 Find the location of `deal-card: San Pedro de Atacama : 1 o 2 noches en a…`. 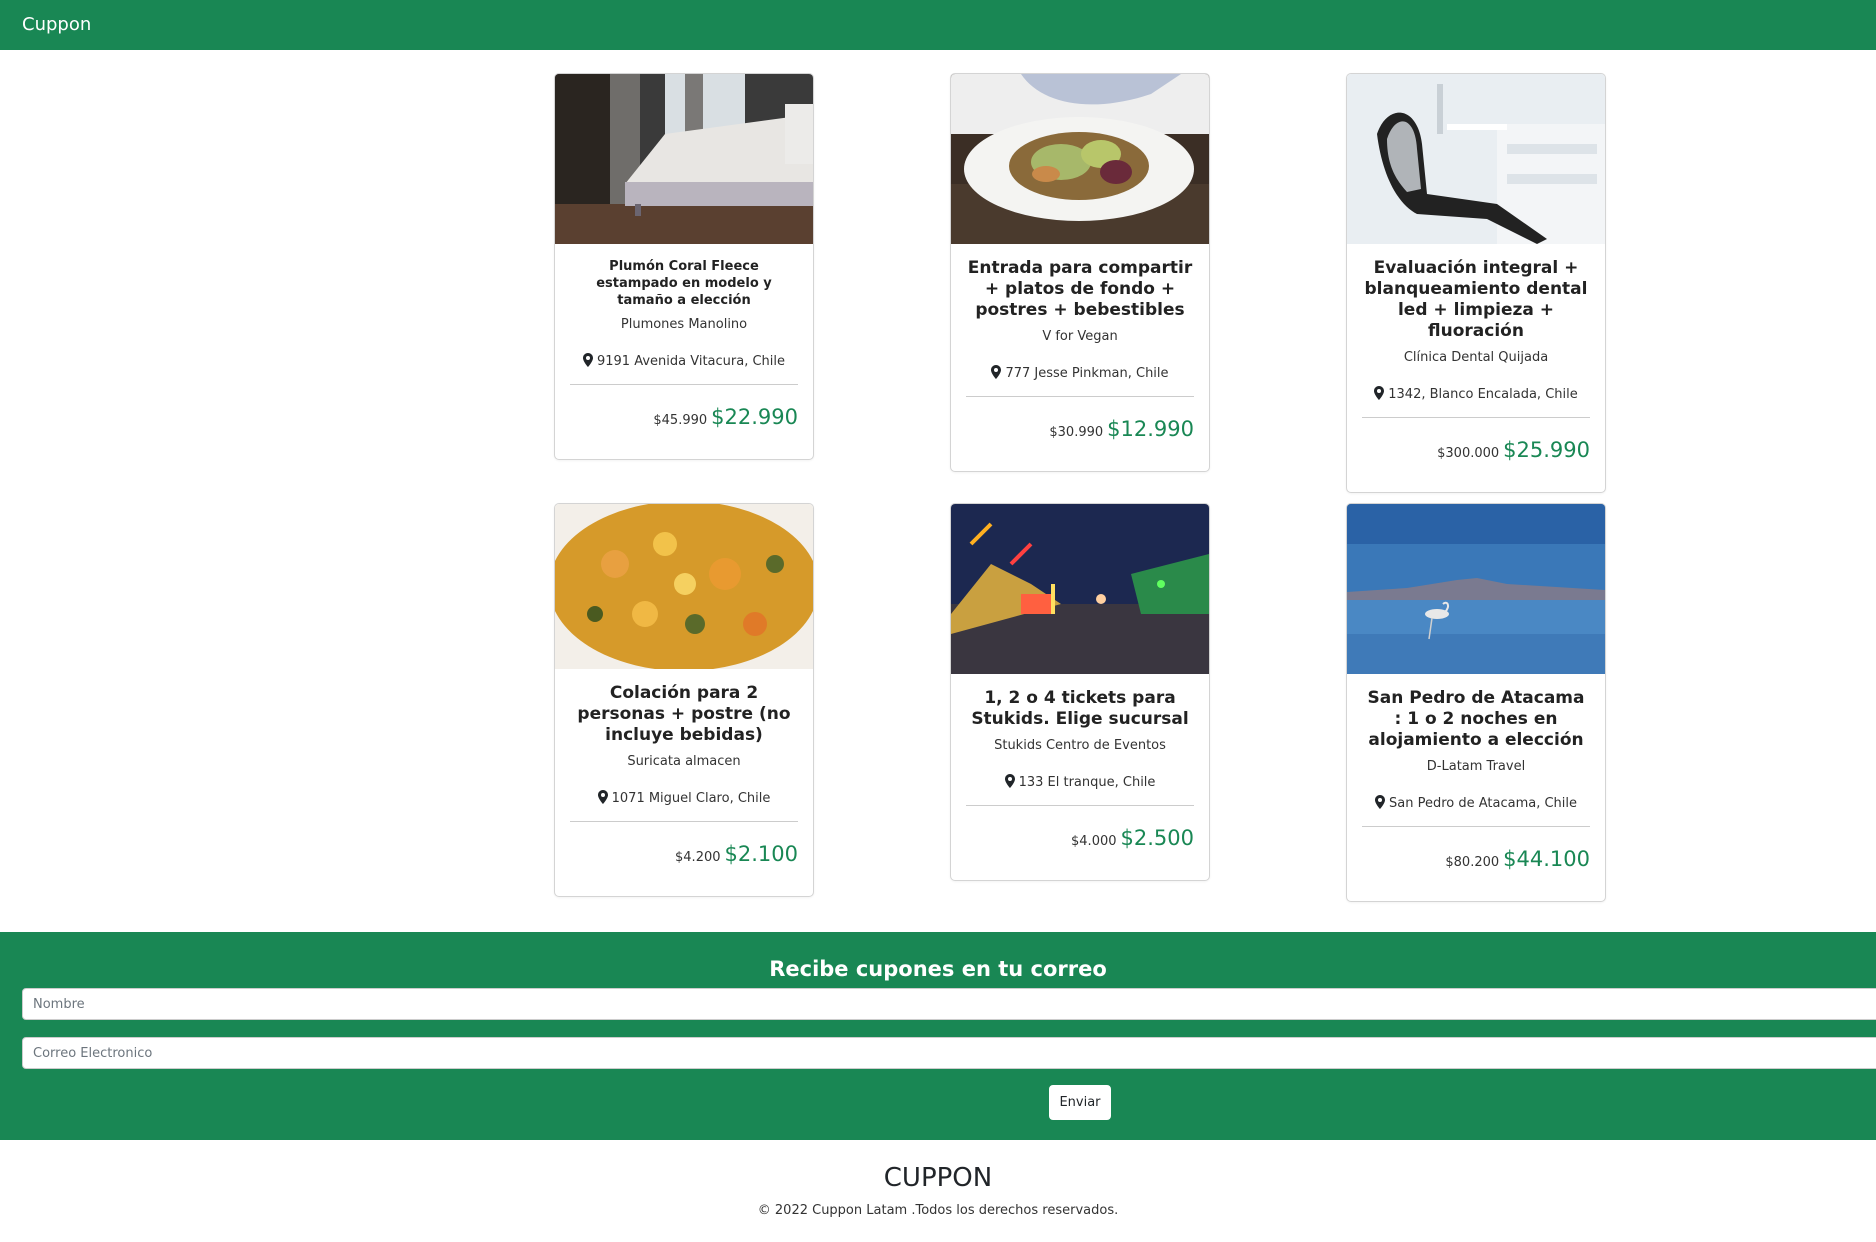

deal-card: San Pedro de Atacama : 1 o 2 noches en a… is located at coordinates (1476, 702).